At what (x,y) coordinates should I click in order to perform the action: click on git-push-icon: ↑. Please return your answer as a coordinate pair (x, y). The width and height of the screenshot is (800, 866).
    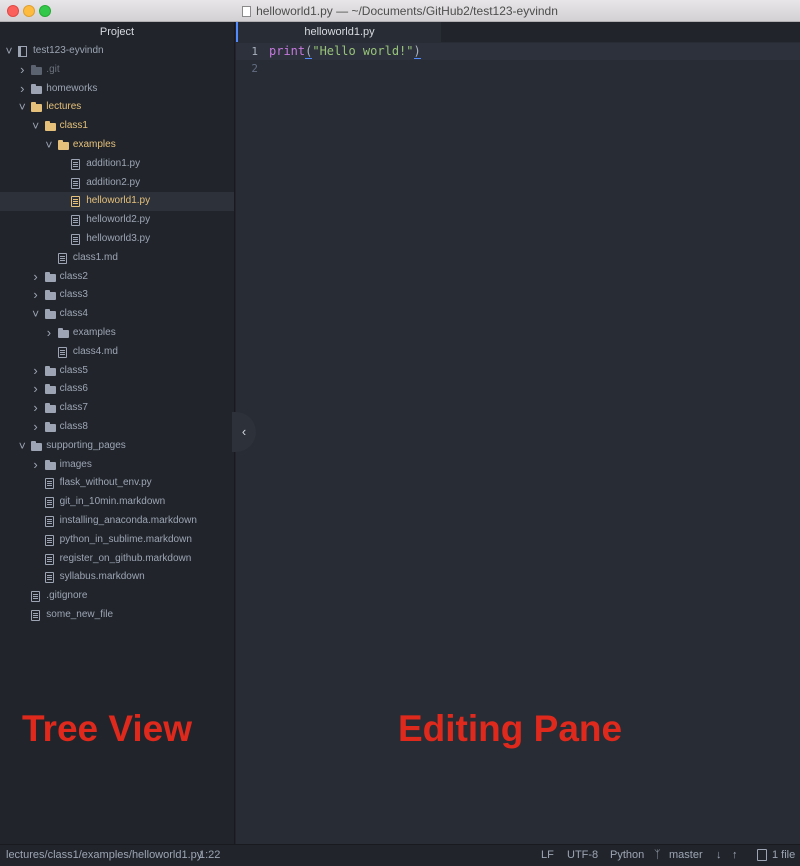
    Looking at the image, I should click on (735, 855).